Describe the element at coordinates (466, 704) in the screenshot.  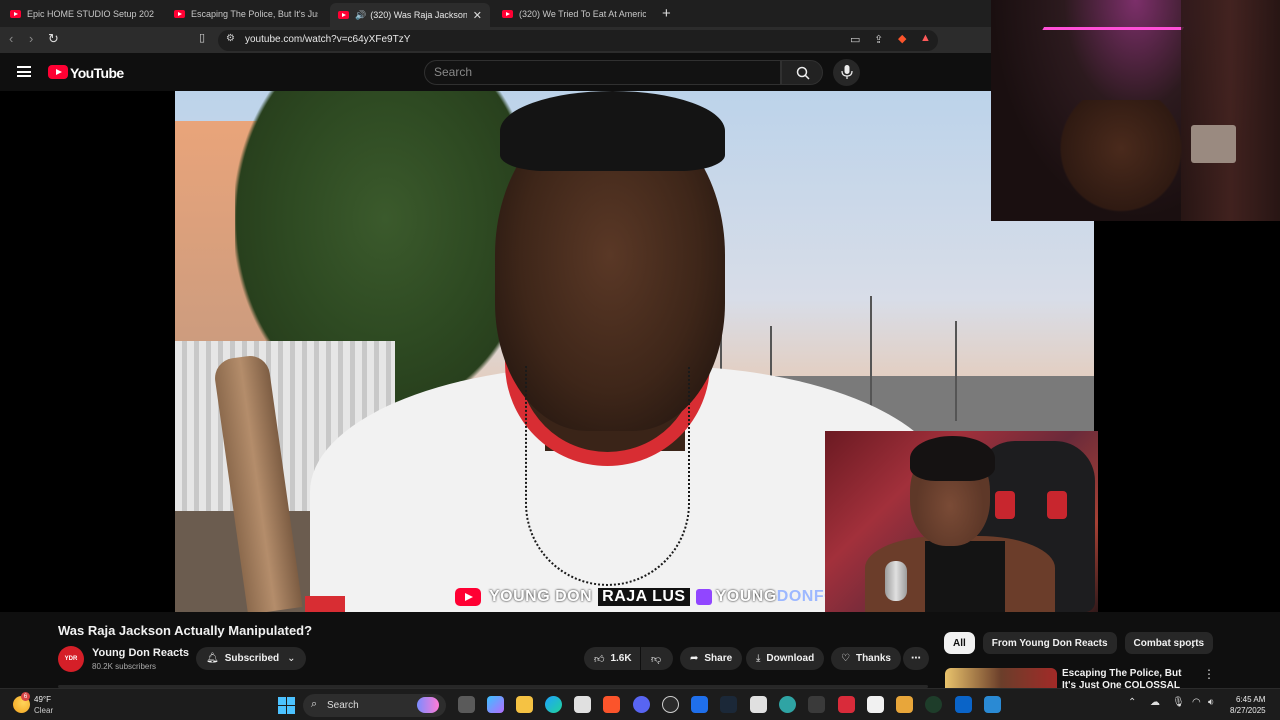
I see `task-view-icon` at that location.